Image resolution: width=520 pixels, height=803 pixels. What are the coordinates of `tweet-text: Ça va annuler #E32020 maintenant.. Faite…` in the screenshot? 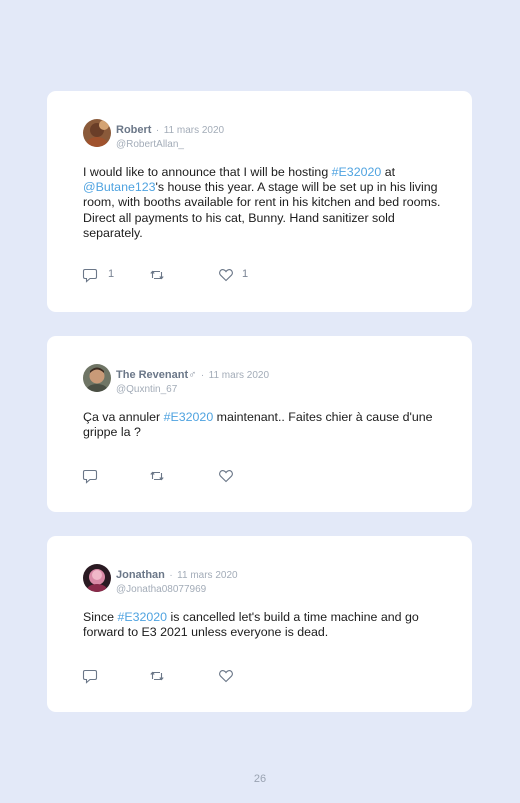 It's located at (263, 425).